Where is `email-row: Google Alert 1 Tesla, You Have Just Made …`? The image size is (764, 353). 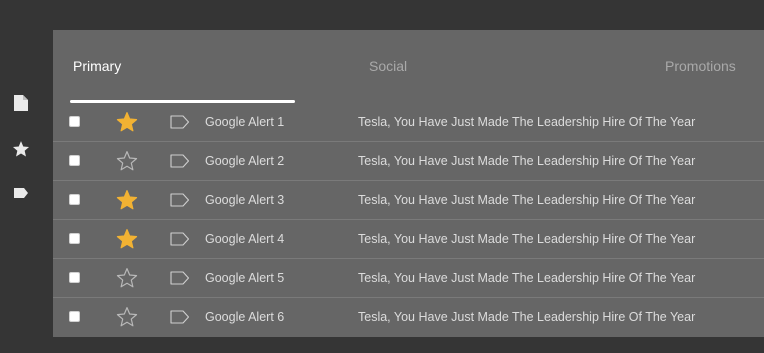
email-row: Google Alert 1 Tesla, You Have Just Made … is located at coordinates (408, 122).